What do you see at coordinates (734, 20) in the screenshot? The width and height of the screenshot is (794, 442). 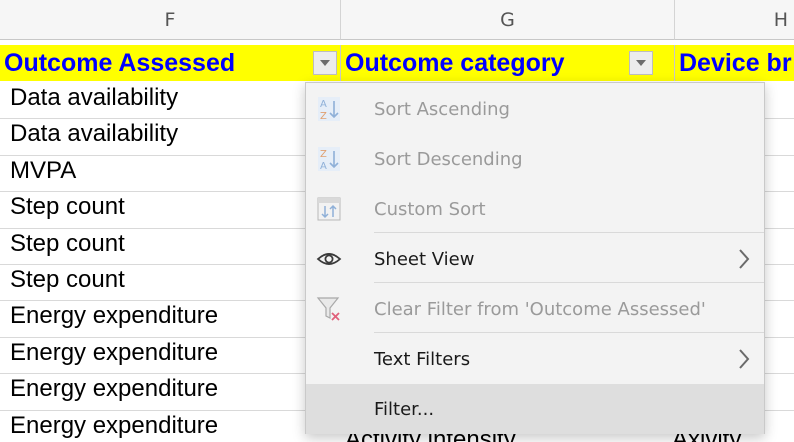 I see `column-header-h: H` at bounding box center [734, 20].